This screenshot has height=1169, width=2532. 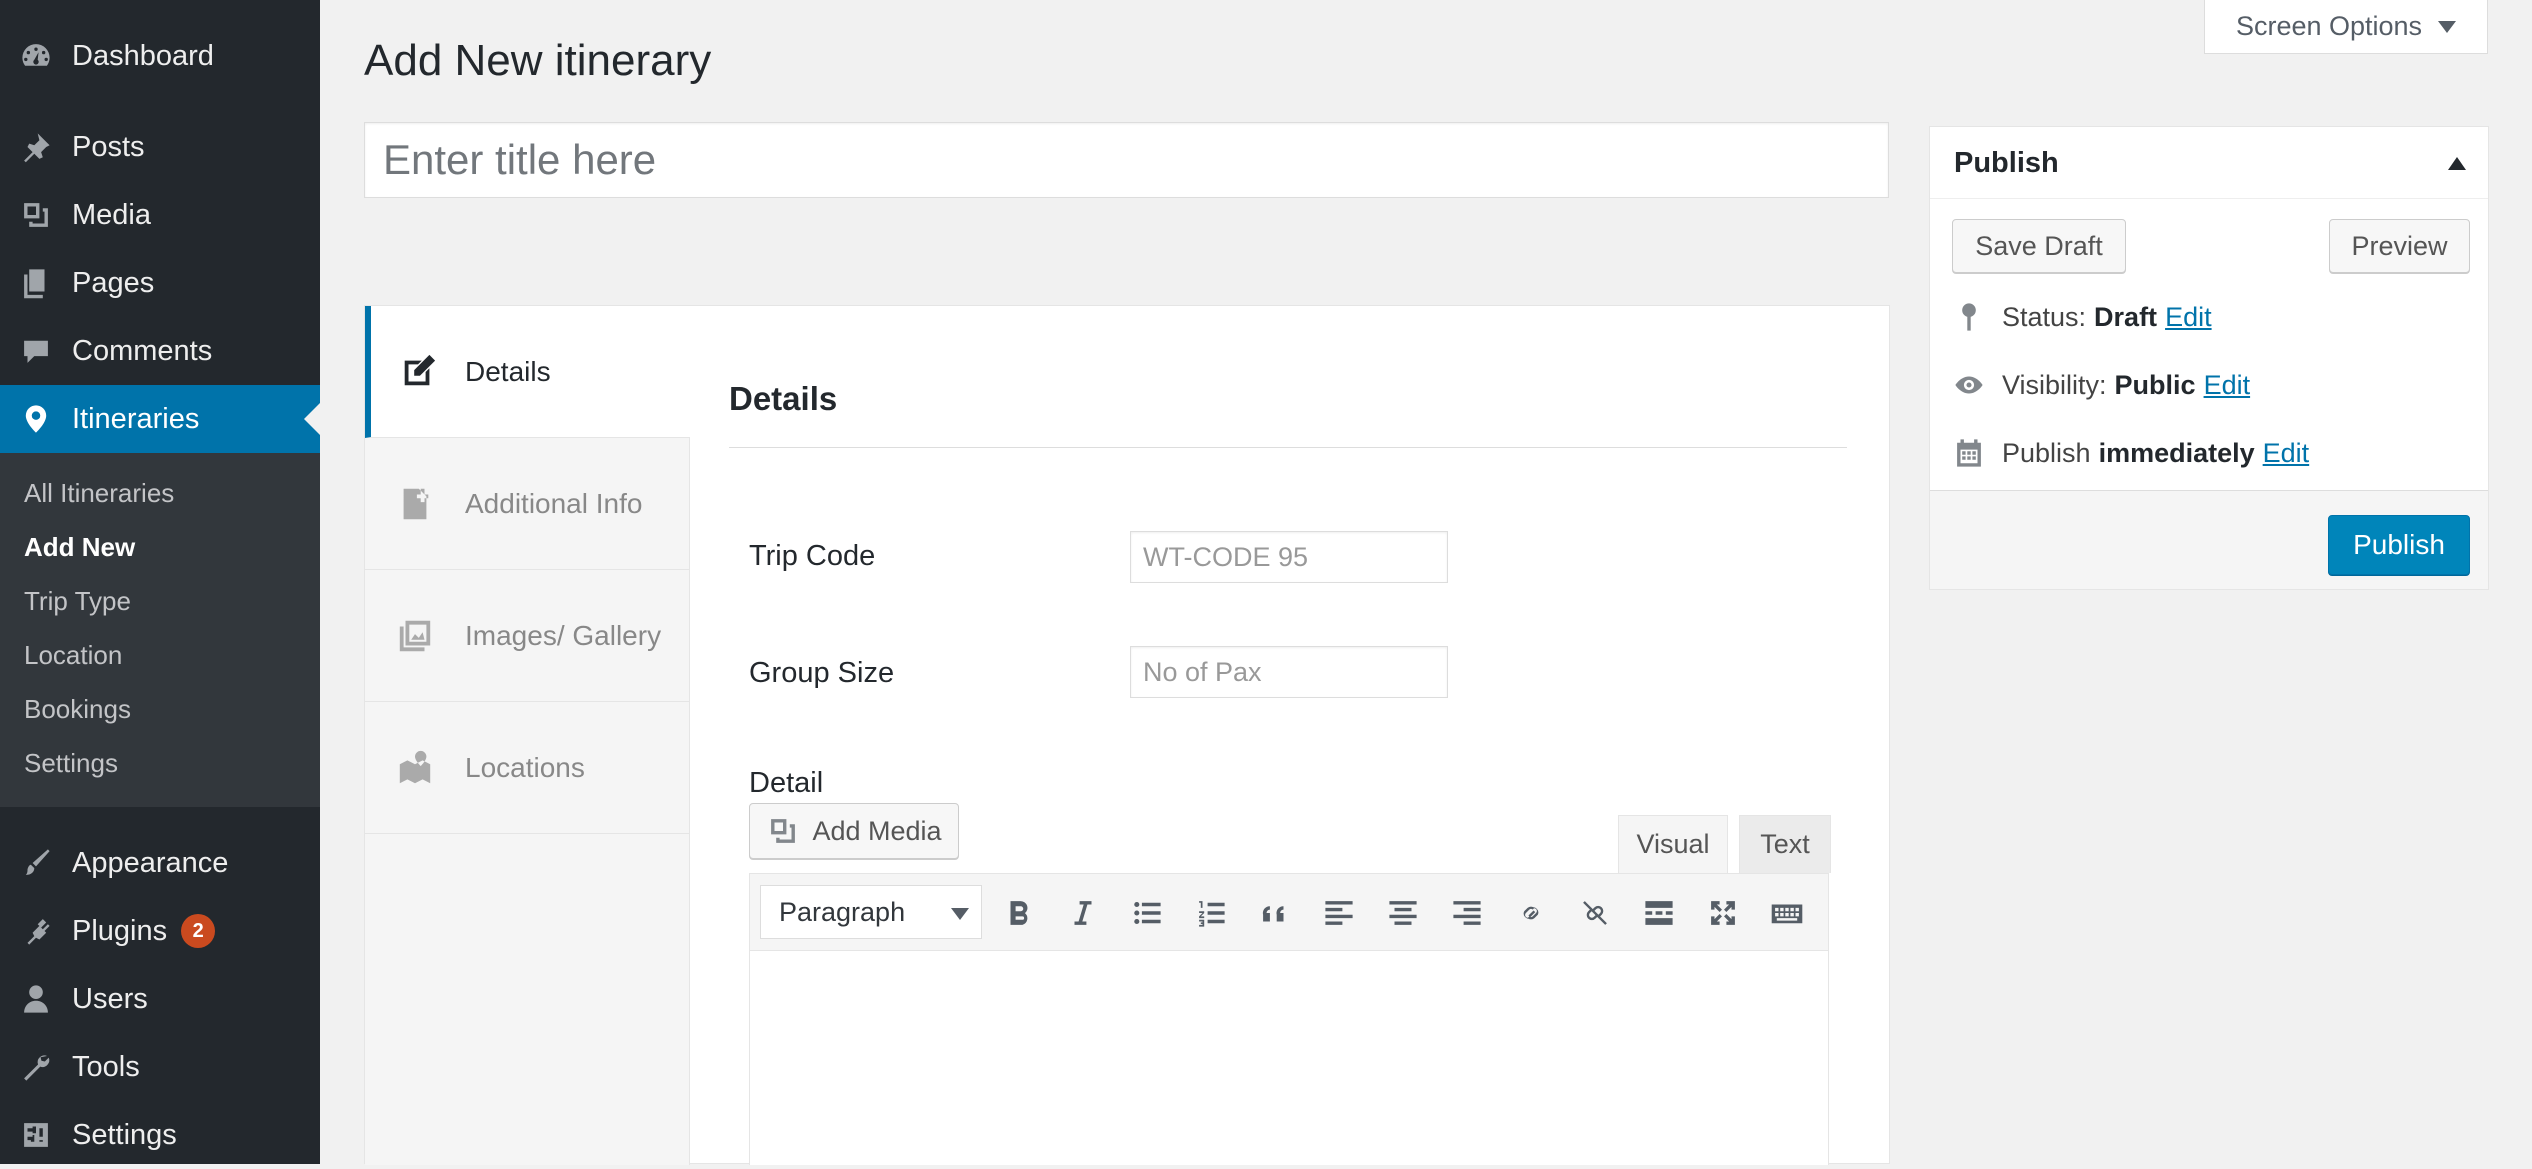 What do you see at coordinates (415, 768) in the screenshot?
I see `map-icon` at bounding box center [415, 768].